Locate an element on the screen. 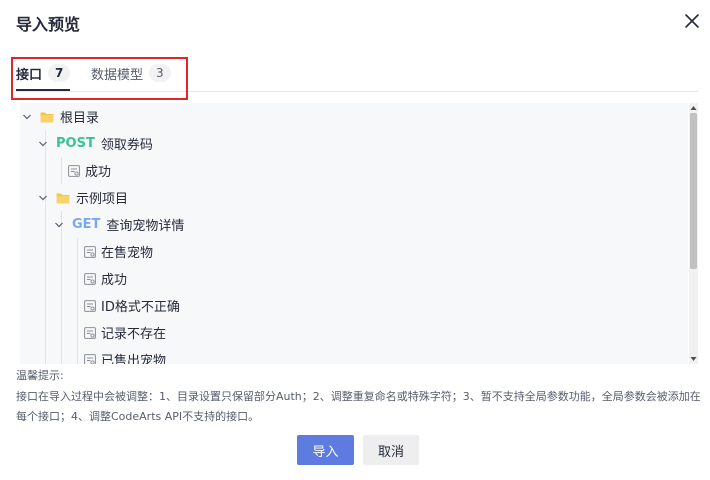 The height and width of the screenshot is (480, 710). tree-node-case: 记录不存在 is located at coordinates (125, 332).